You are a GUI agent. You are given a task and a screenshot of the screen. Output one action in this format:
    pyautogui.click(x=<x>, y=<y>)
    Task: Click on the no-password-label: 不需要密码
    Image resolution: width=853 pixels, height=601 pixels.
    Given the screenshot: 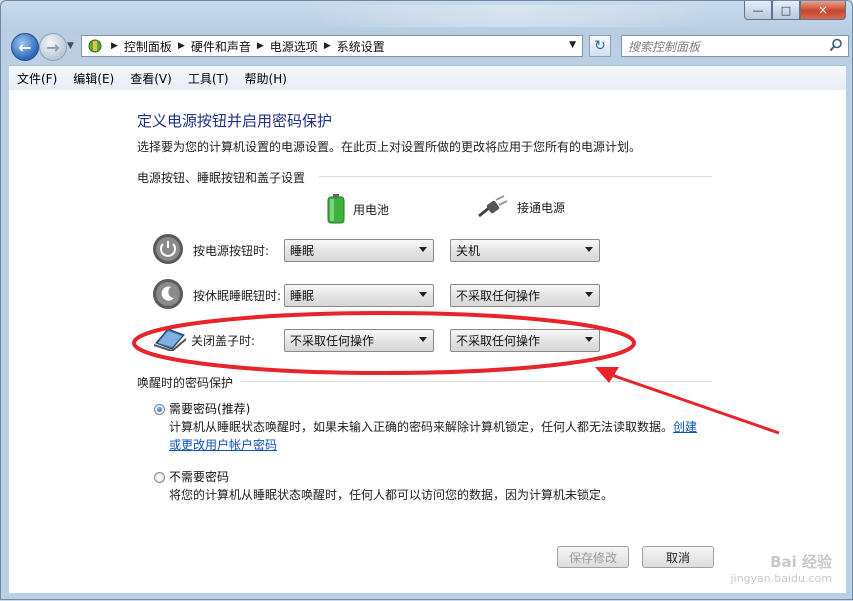 What is the action you would take?
    pyautogui.click(x=199, y=476)
    